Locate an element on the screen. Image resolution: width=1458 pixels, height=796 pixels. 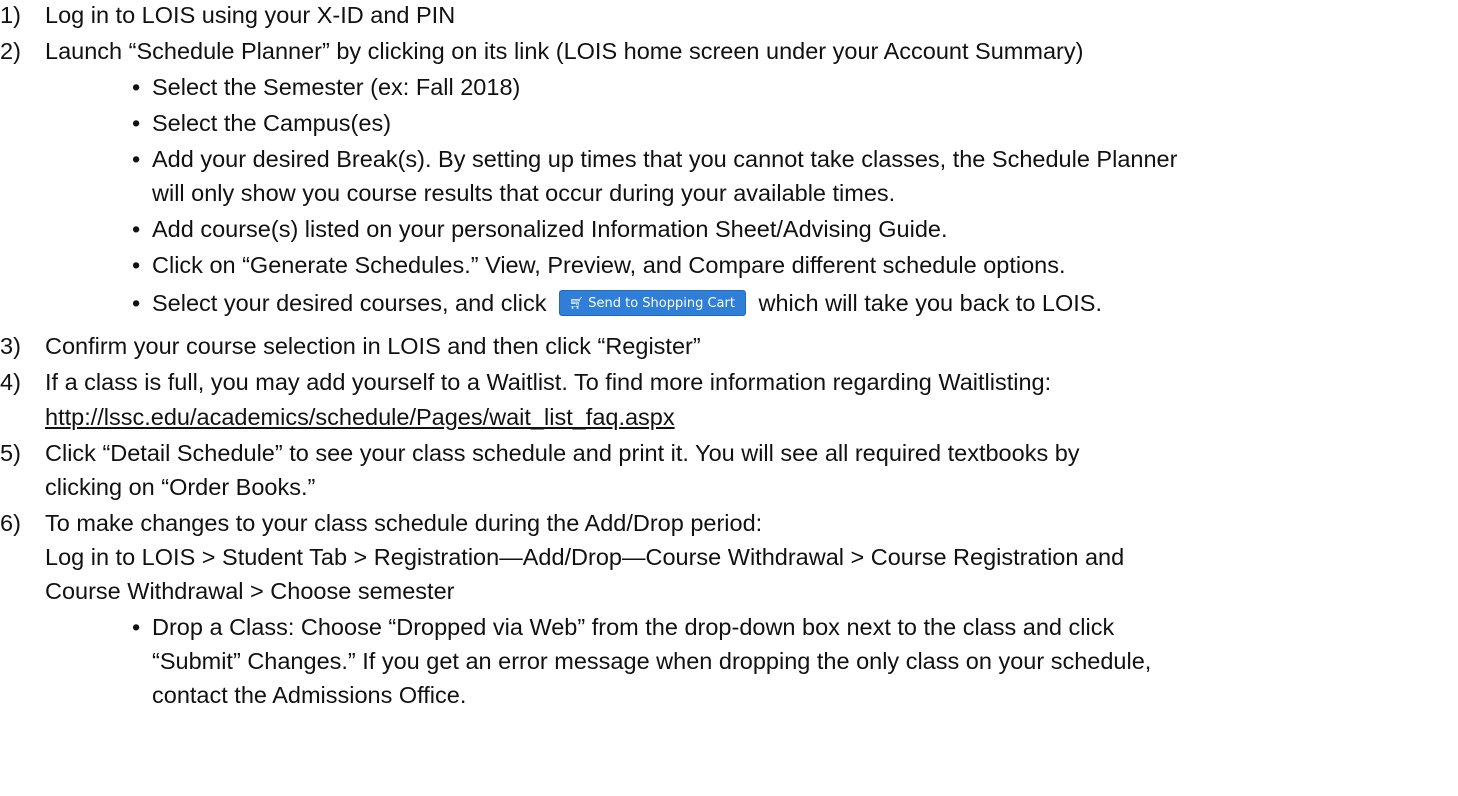
step-number: 4) is located at coordinates (10, 382).